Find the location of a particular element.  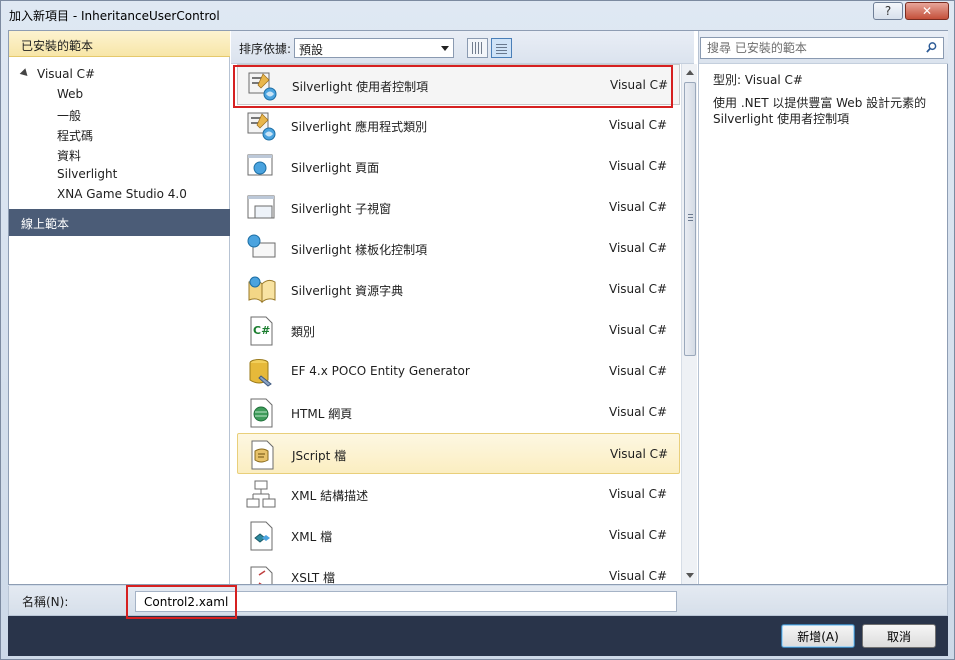

sort-by-value: 預設 is located at coordinates (311, 50).